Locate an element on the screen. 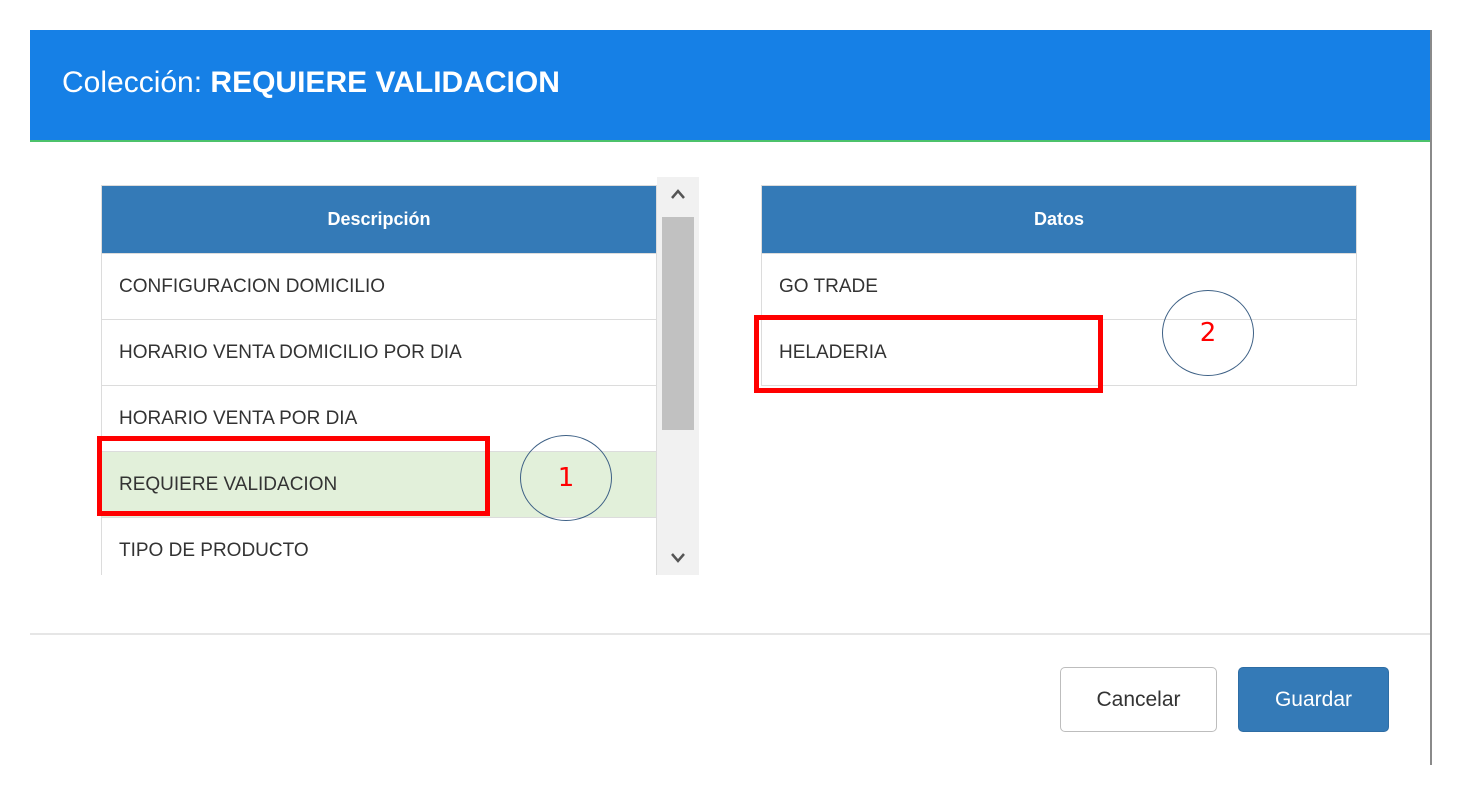 Image resolution: width=1474 pixels, height=795 pixels. footer-divider is located at coordinates (730, 634).